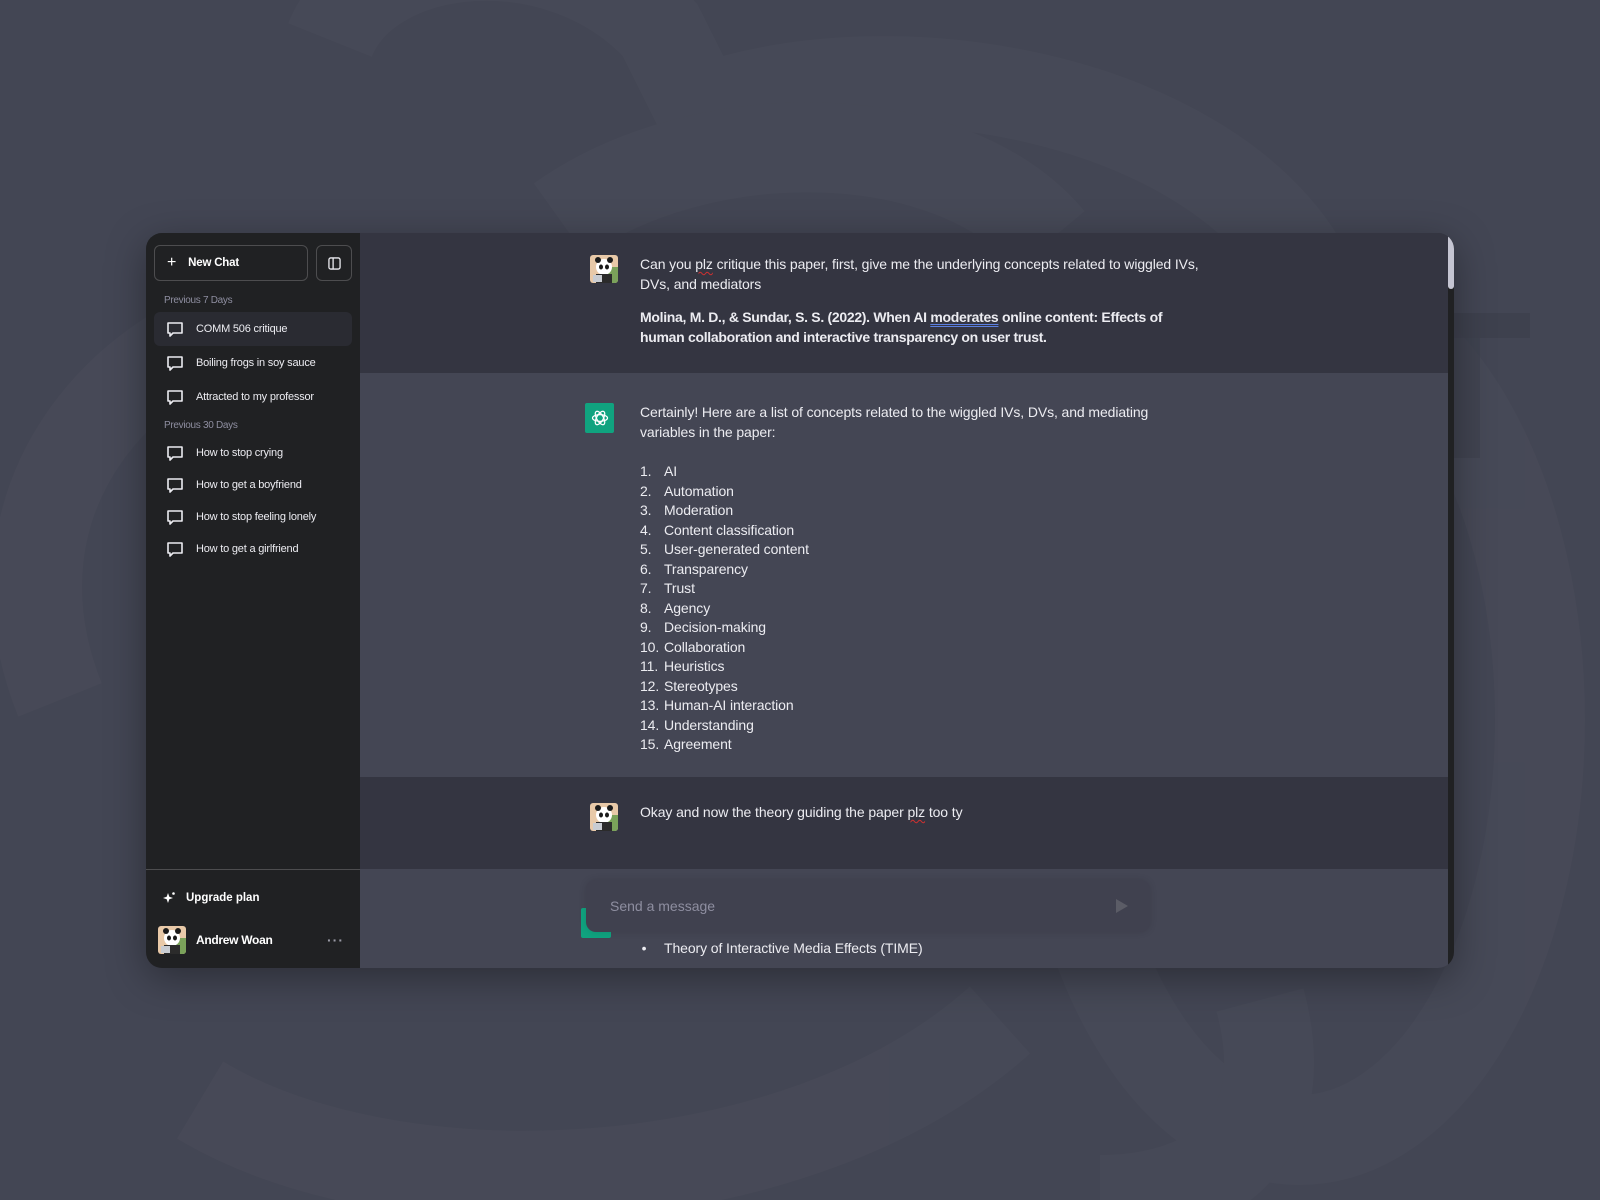  I want to click on send-button, so click(1122, 906).